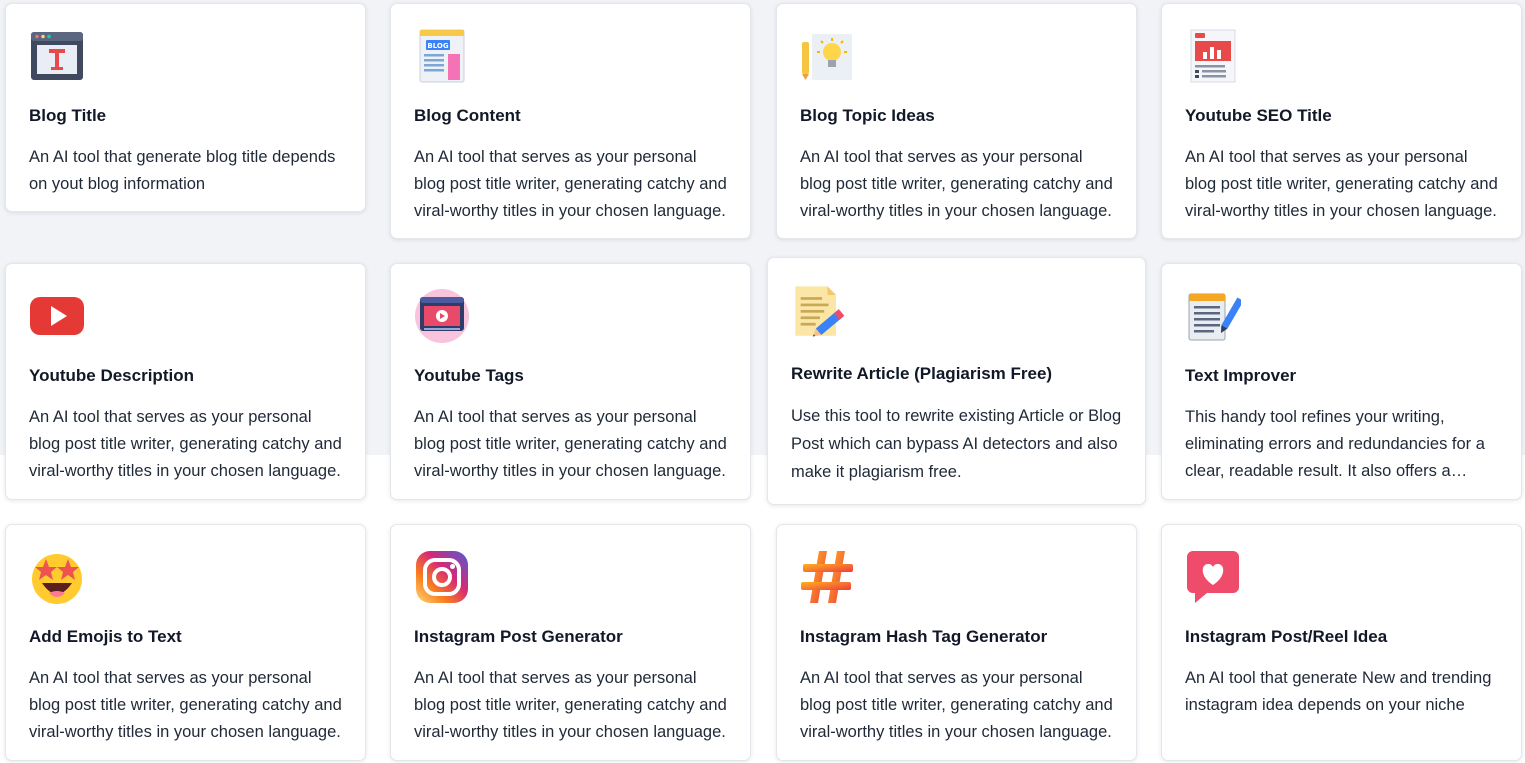 This screenshot has height=763, width=1525. Describe the element at coordinates (57, 577) in the screenshot. I see `star-eyes-emoji-icon` at that location.